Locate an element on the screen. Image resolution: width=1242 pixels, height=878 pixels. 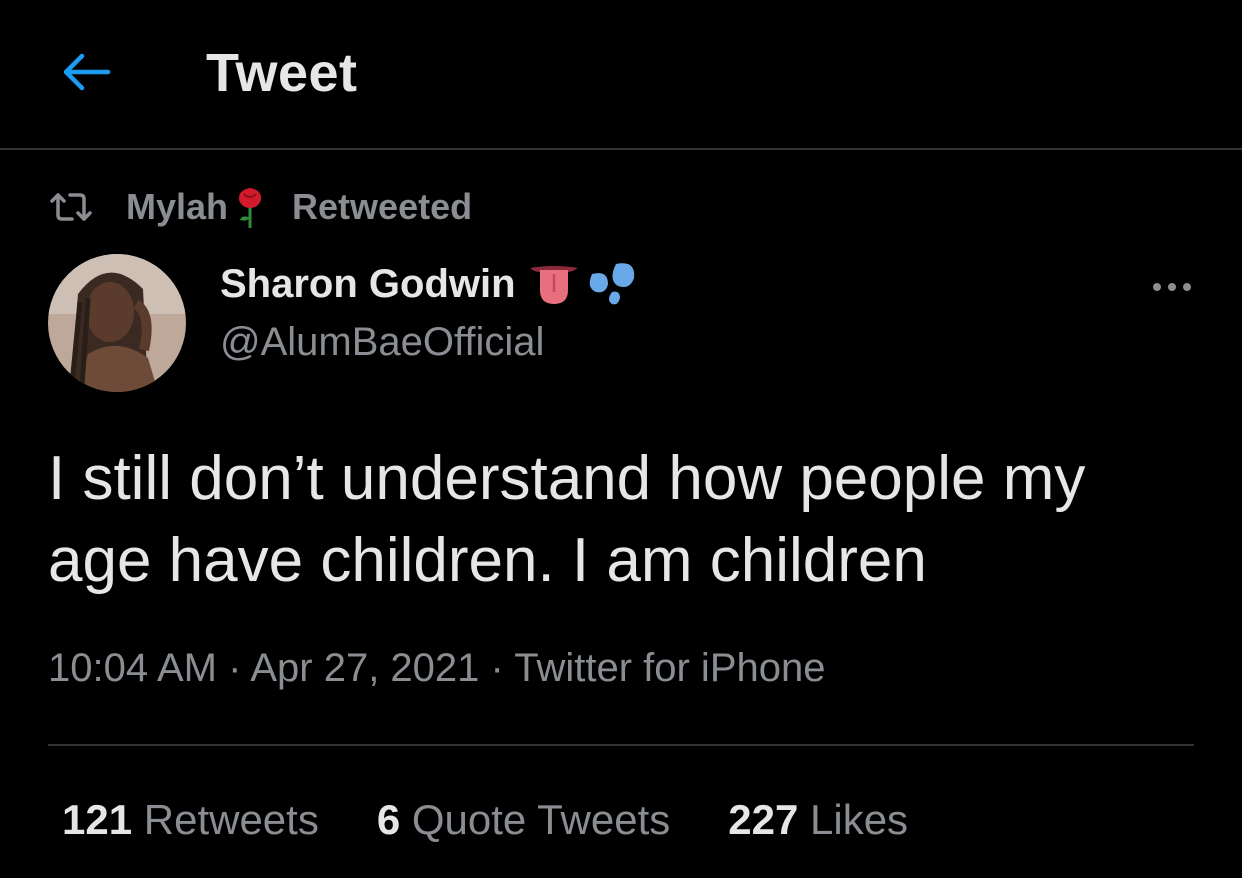
retweet-context: Mylah Retweeted is located at coordinates (260, 207).